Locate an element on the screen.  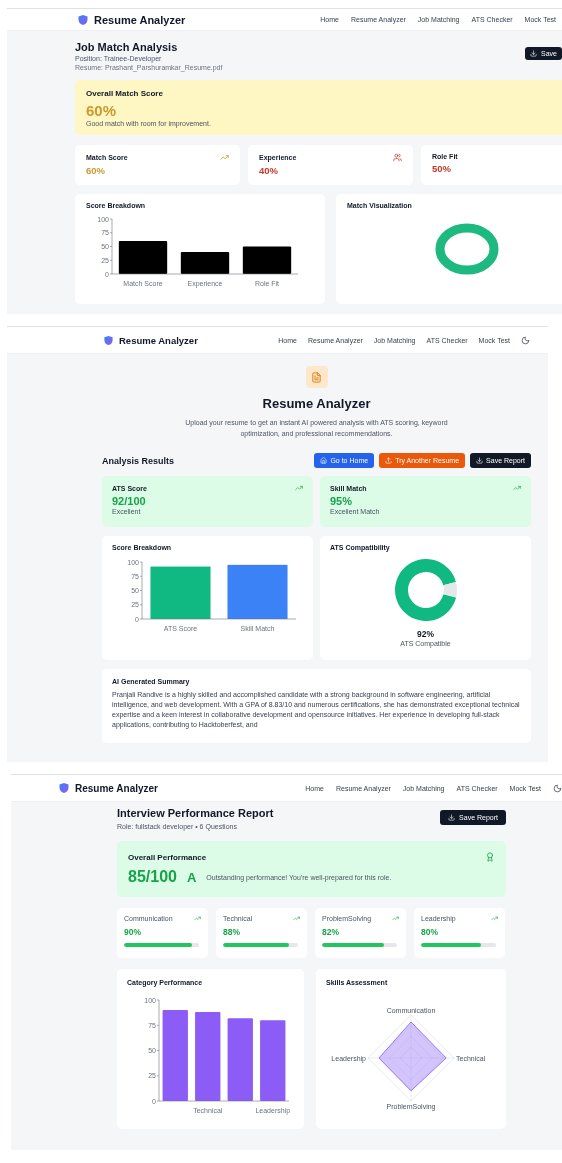
page-title: Resume Analyzer is located at coordinates (316, 403).